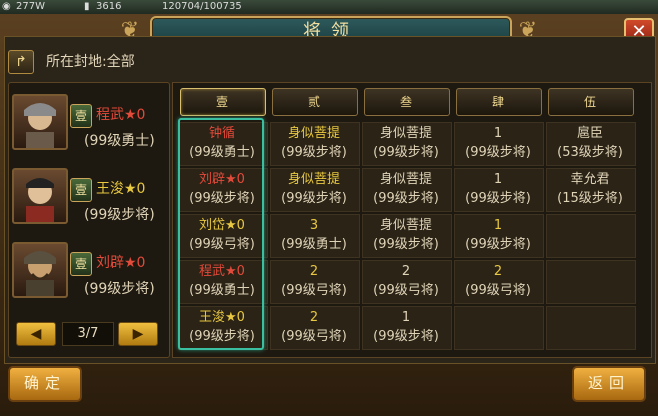 The width and height of the screenshot is (658, 416). I want to click on general-name: 王浚★0, so click(121, 189).